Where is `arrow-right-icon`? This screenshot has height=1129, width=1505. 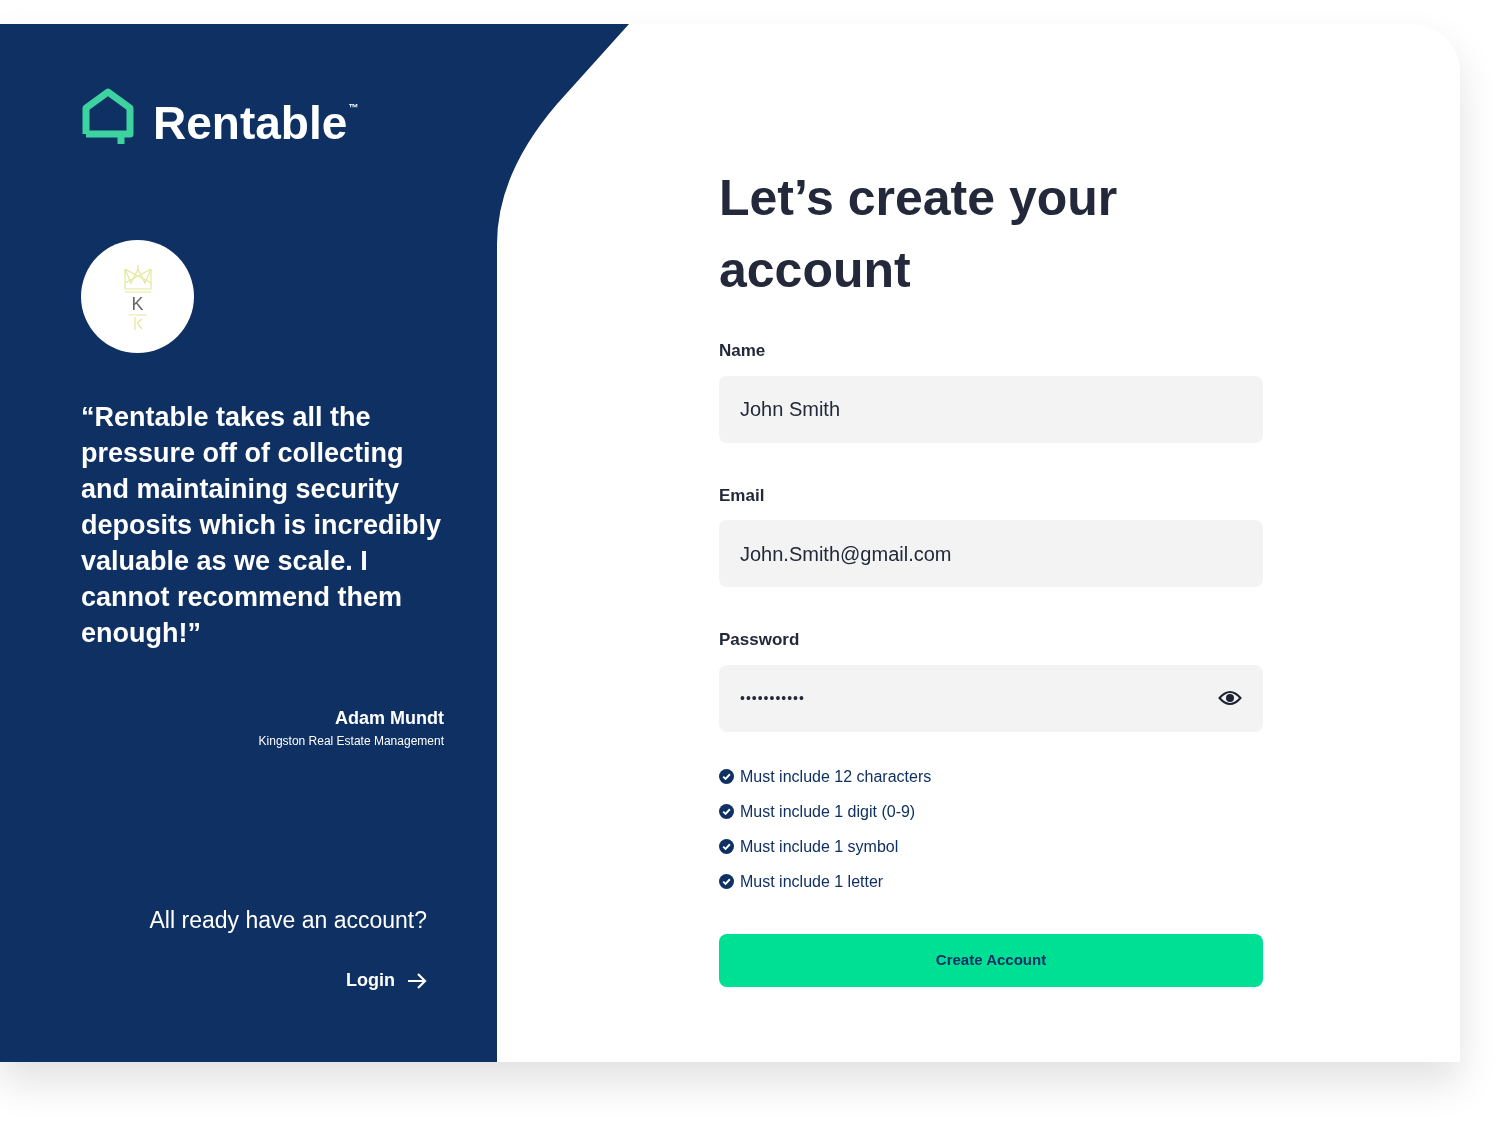
arrow-right-icon is located at coordinates (417, 980).